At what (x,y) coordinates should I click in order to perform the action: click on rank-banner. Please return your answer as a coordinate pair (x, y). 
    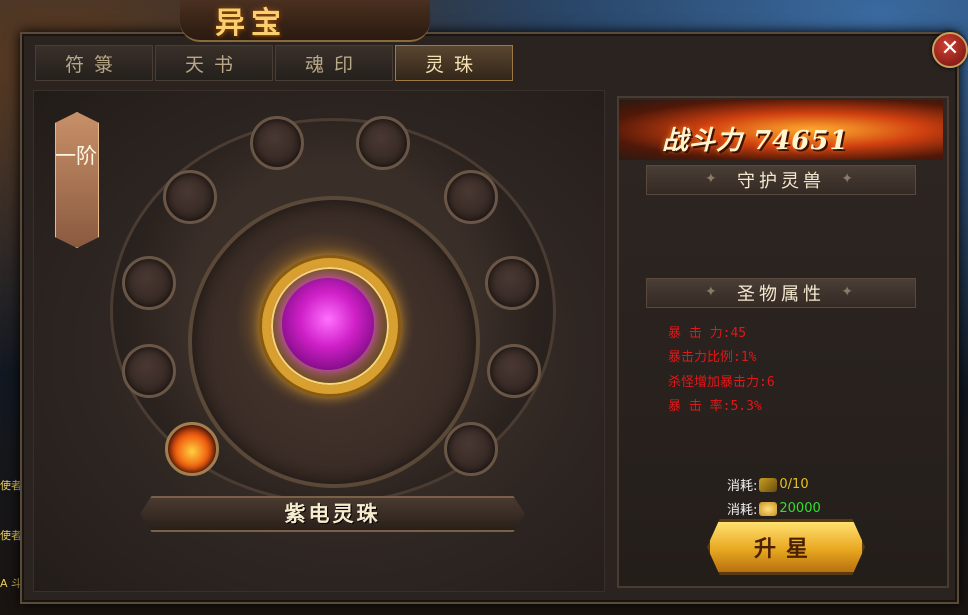
    Looking at the image, I should click on (77, 180).